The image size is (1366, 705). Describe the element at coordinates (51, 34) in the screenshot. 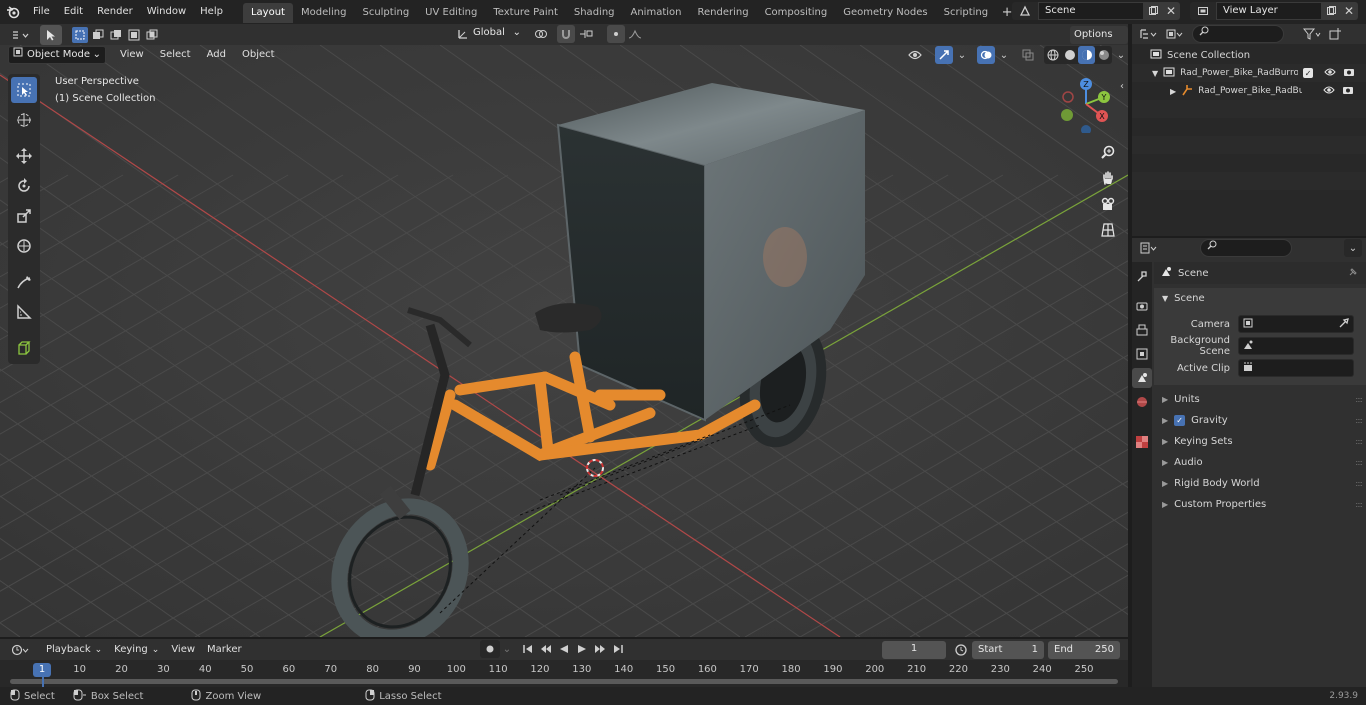

I see `select-tool-toggle` at that location.